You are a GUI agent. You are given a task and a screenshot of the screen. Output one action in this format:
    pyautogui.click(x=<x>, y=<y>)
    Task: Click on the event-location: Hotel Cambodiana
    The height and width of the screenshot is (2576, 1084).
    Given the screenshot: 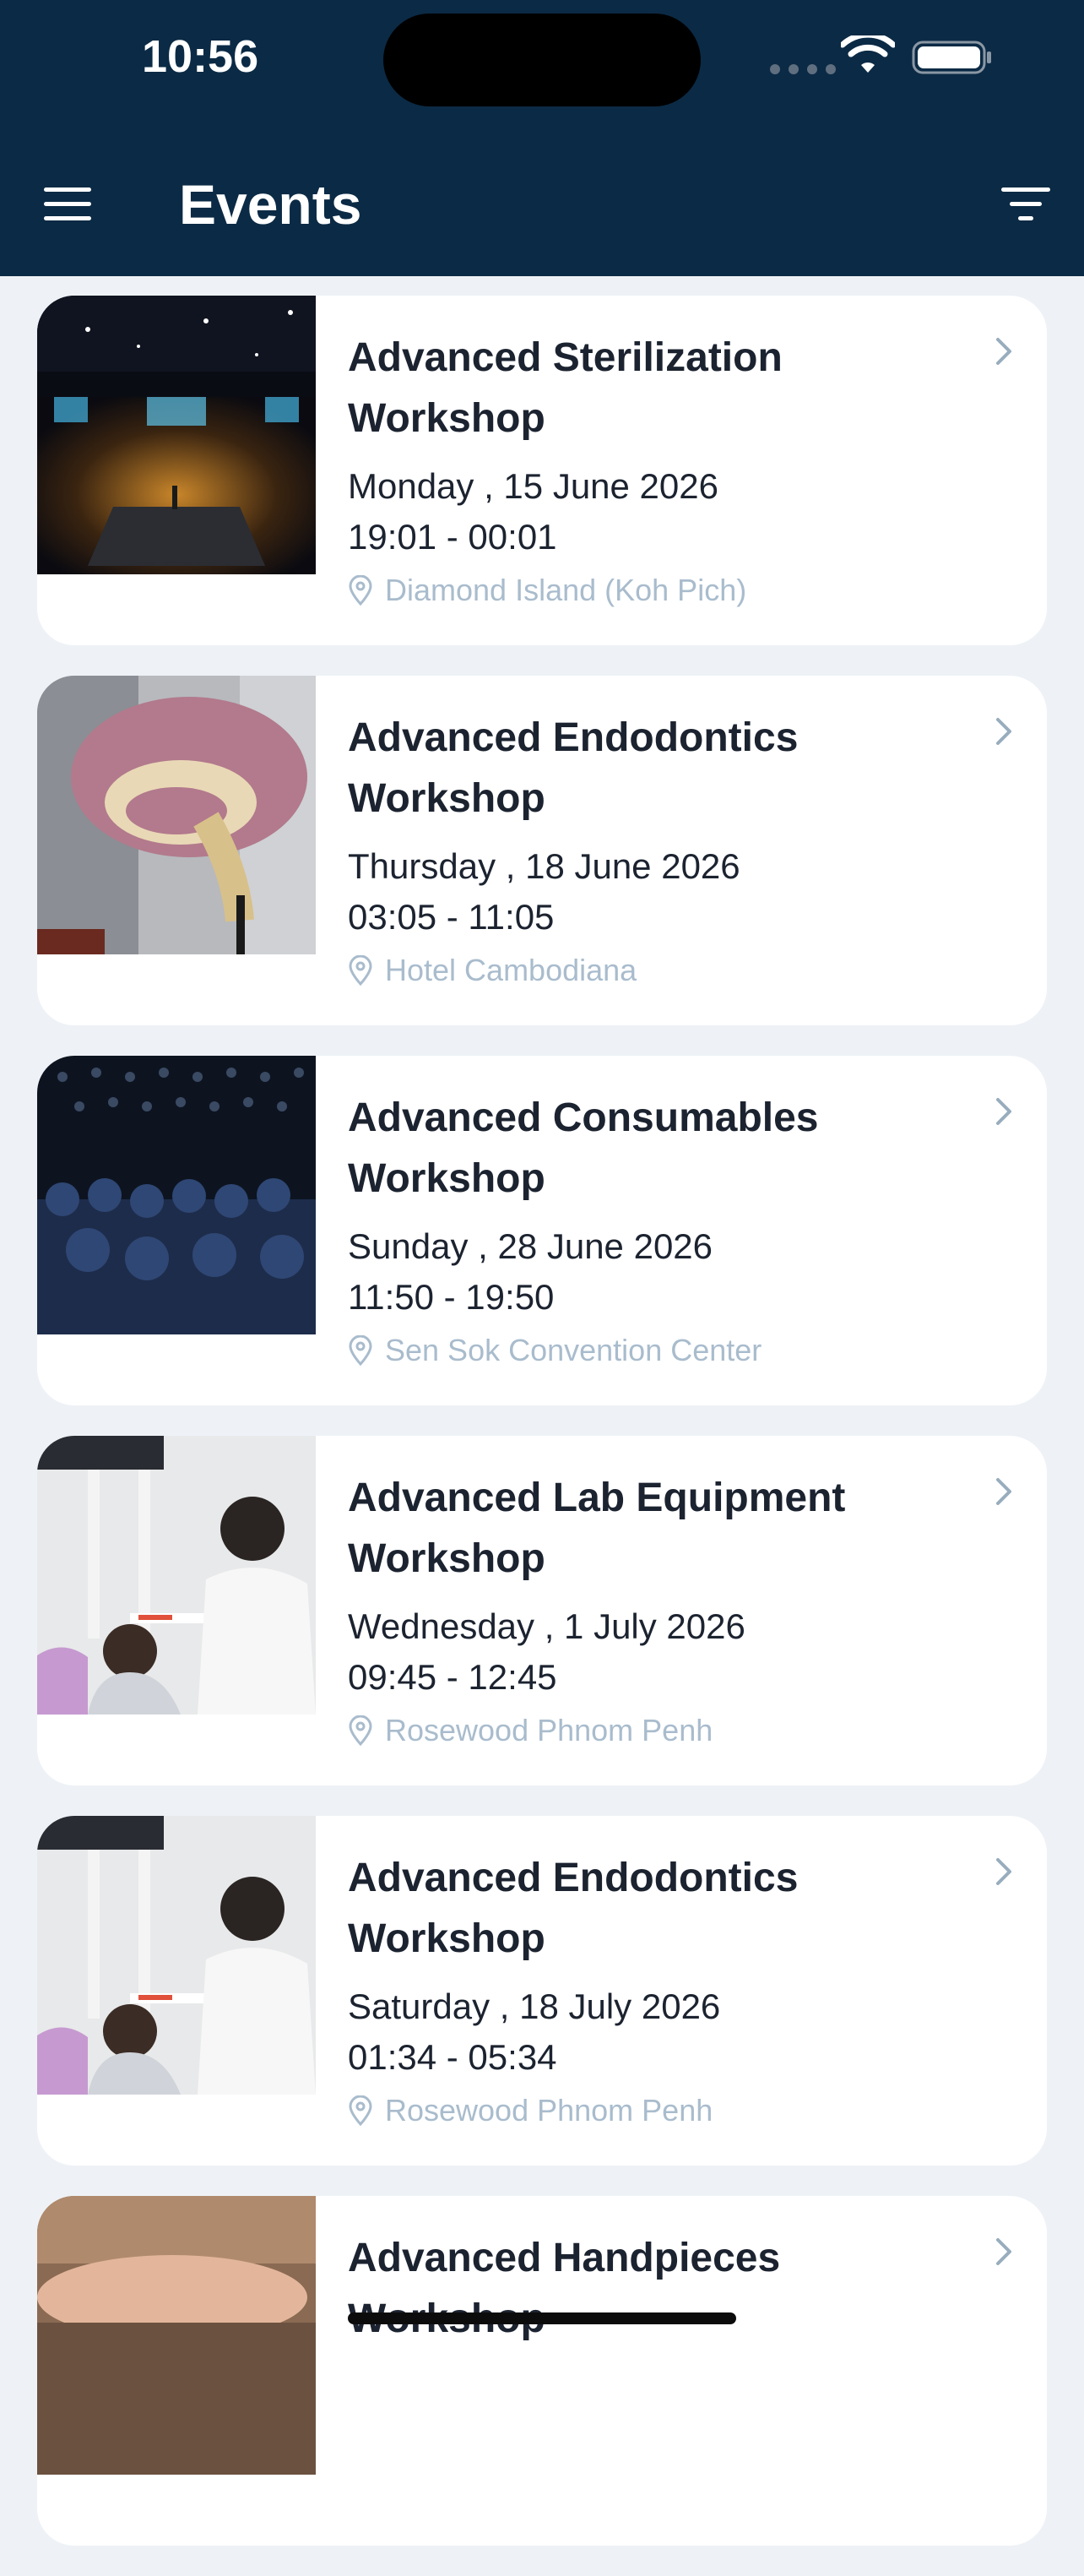 What is the action you would take?
    pyautogui.click(x=492, y=970)
    